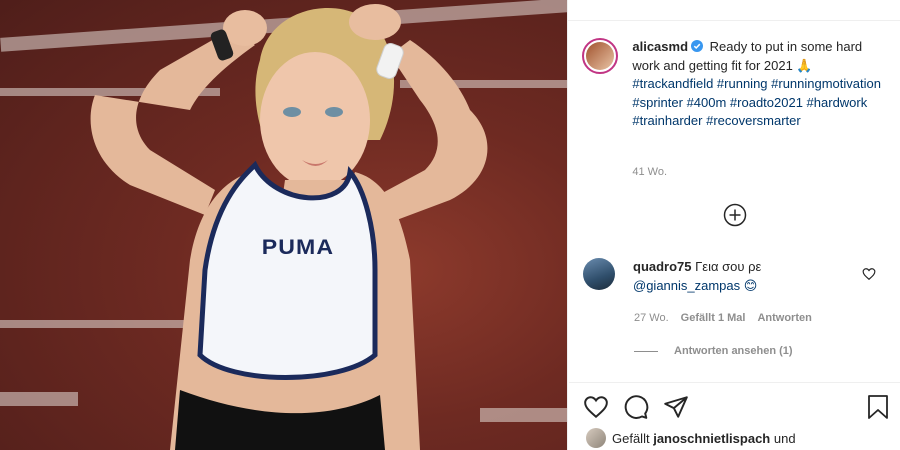 This screenshot has width=900, height=450. I want to click on caption-time: 41 Wo., so click(649, 172).